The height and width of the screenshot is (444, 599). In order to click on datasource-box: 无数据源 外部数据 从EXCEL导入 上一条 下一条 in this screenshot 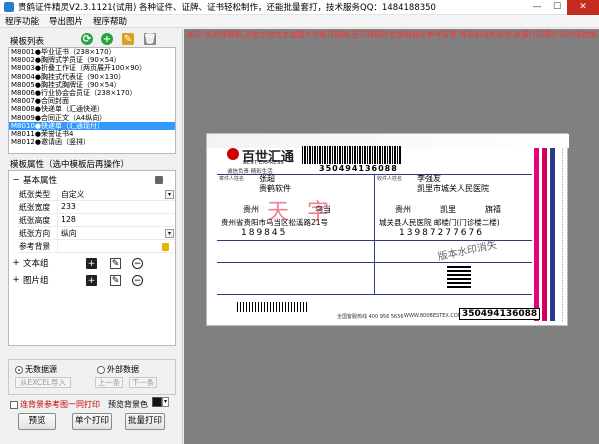, I will do `click(92, 377)`.